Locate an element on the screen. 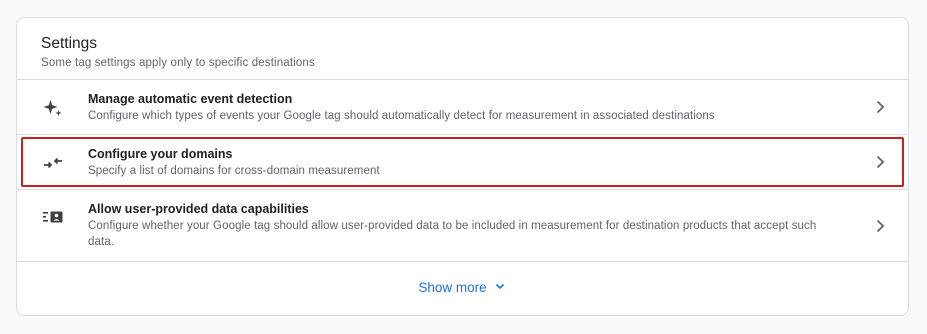 The height and width of the screenshot is (334, 927). setting-title: Configure your domains is located at coordinates (160, 154).